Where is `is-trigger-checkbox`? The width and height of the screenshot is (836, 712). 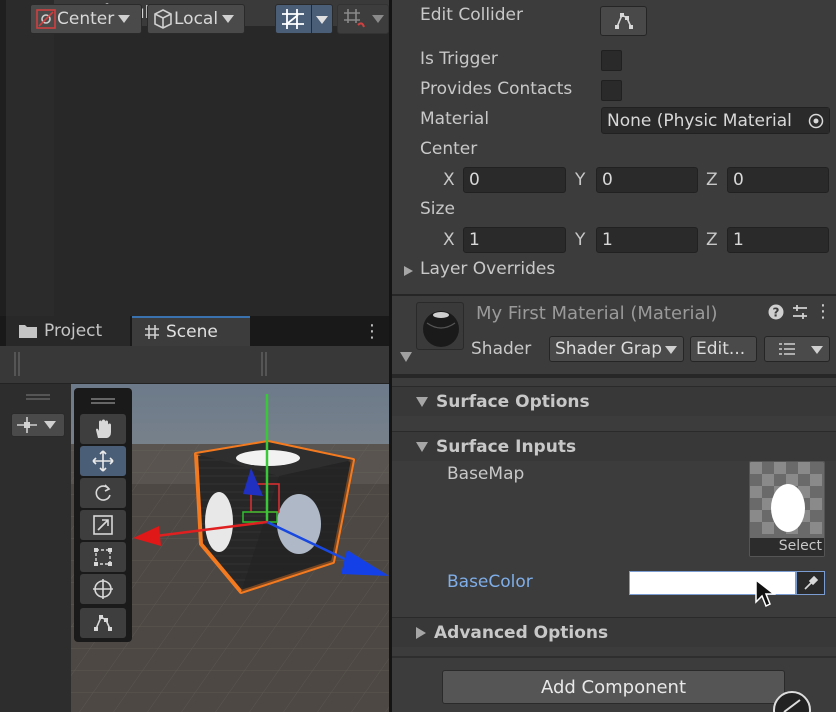
is-trigger-checkbox is located at coordinates (611, 60).